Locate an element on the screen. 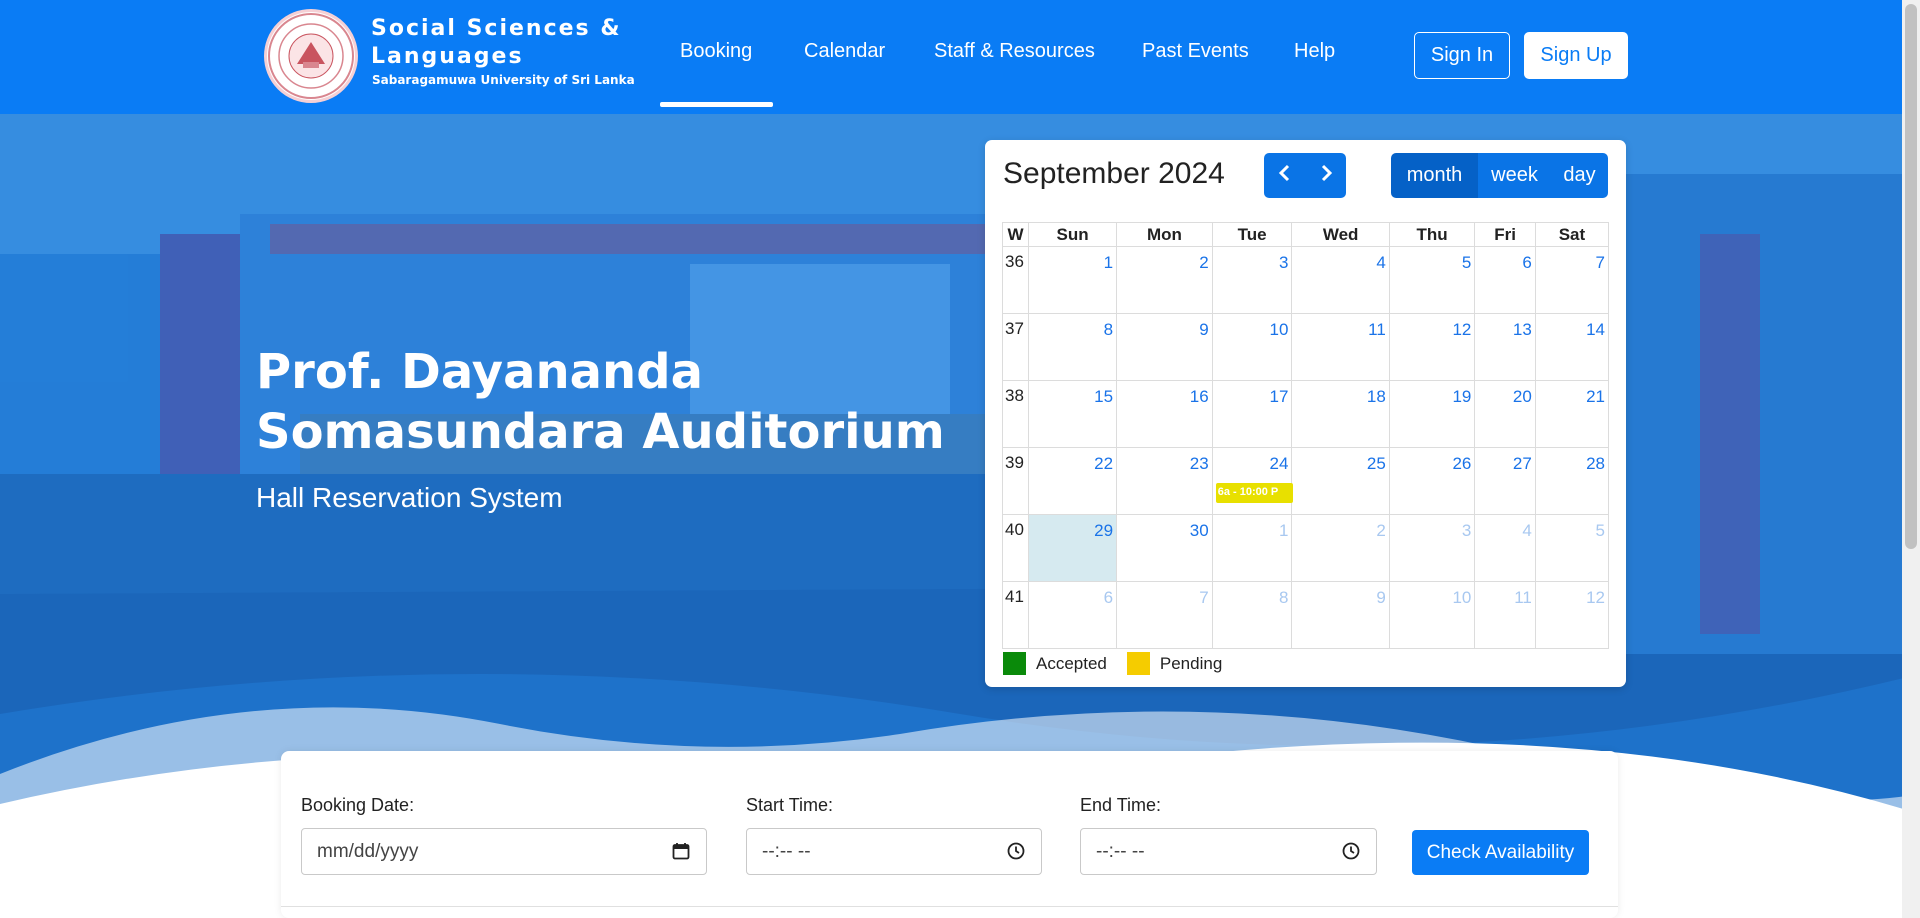 The image size is (1920, 918). nav-past-events: Past Events is located at coordinates (1195, 51).